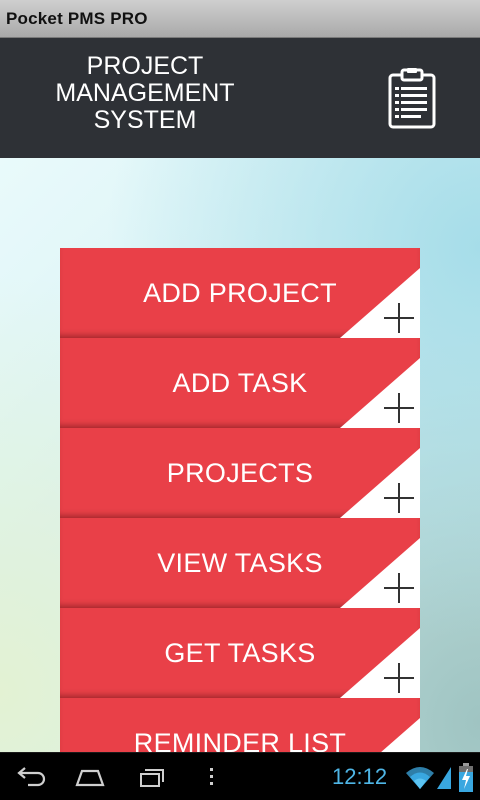 This screenshot has height=800, width=480. I want to click on battery-charging-icon, so click(466, 777).